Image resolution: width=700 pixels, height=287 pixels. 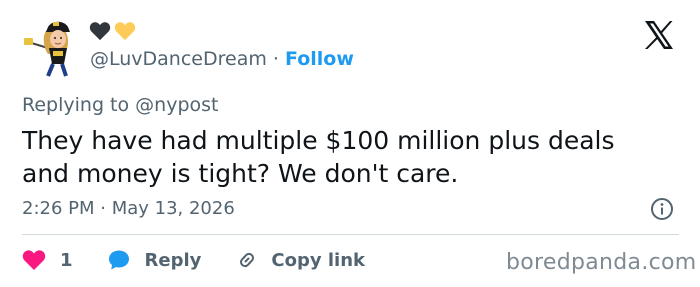 I want to click on heart-icon, so click(x=34, y=260).